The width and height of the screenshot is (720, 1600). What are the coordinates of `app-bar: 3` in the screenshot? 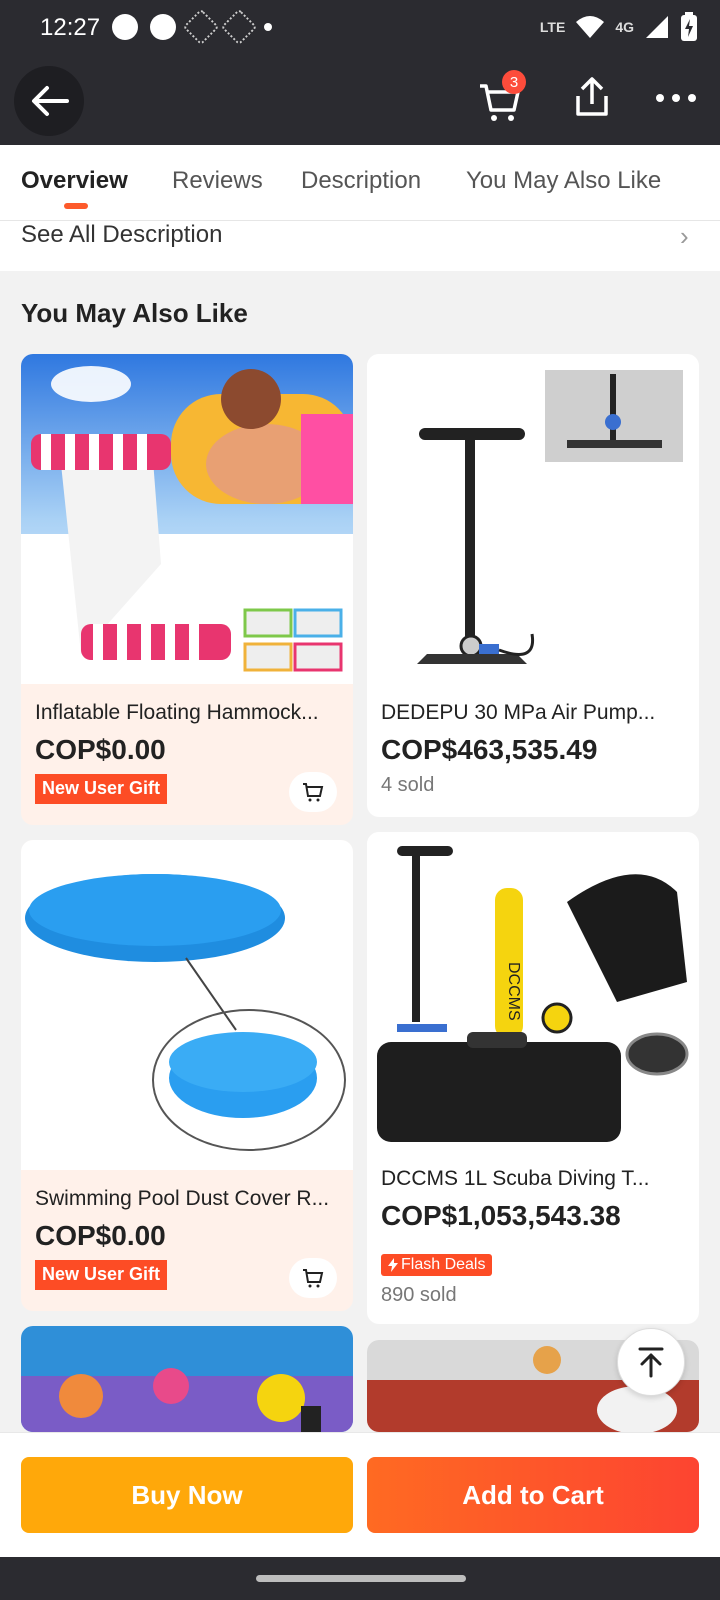 It's located at (360, 100).